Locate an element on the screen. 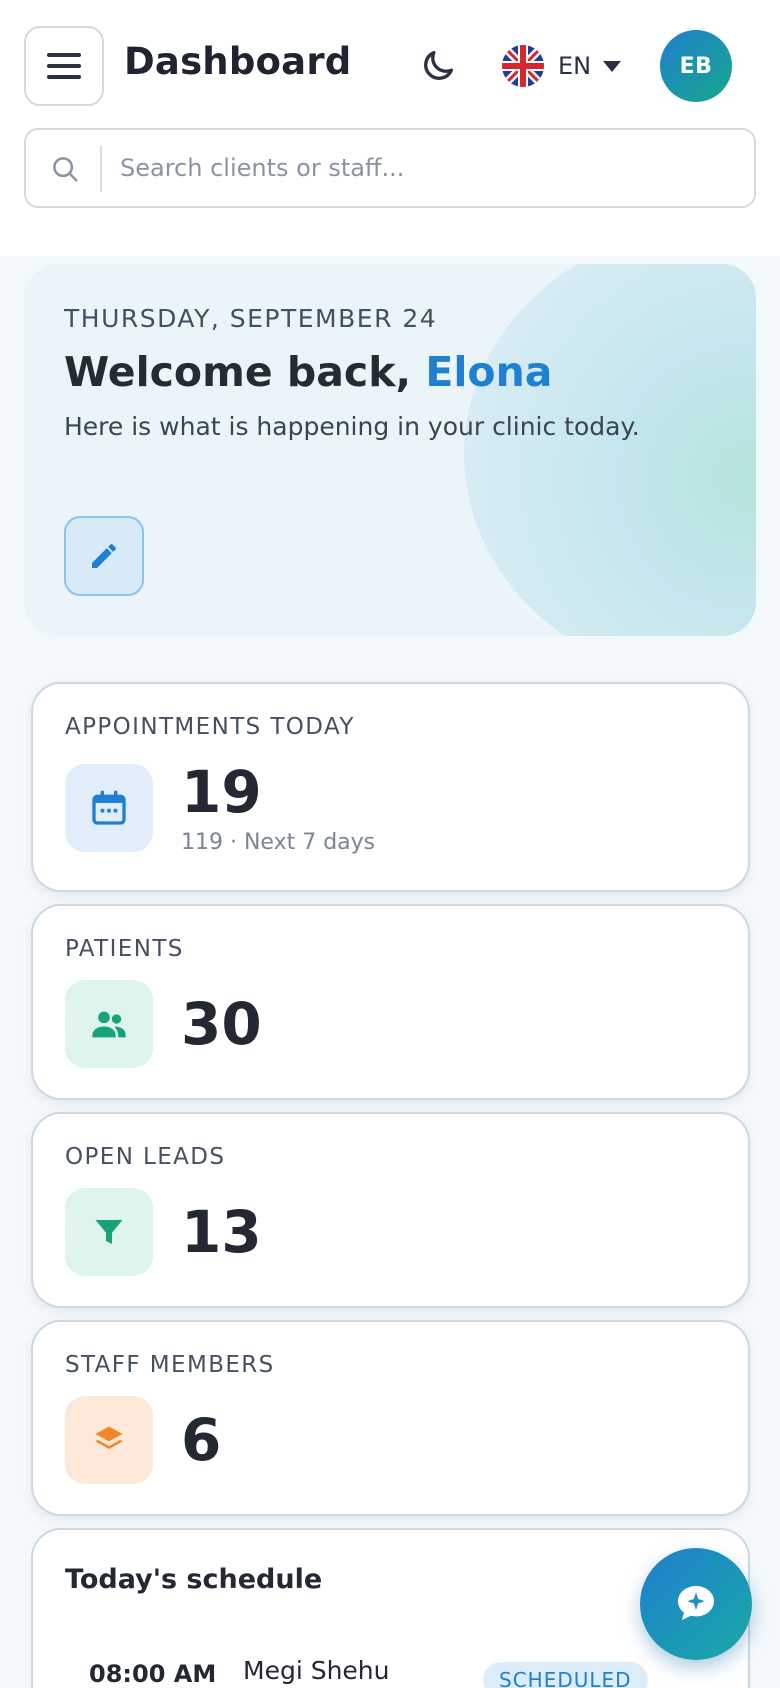  greeting-prefix: Welcome back, is located at coordinates (245, 372).